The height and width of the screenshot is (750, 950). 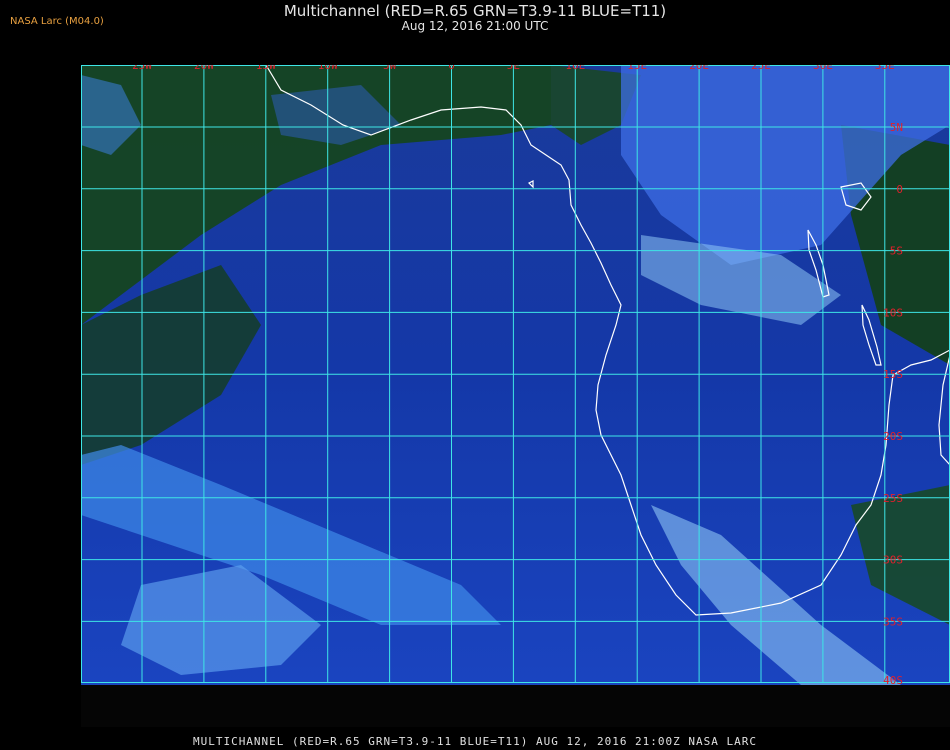 I want to click on latitude-label: 5S, so click(x=896, y=251).